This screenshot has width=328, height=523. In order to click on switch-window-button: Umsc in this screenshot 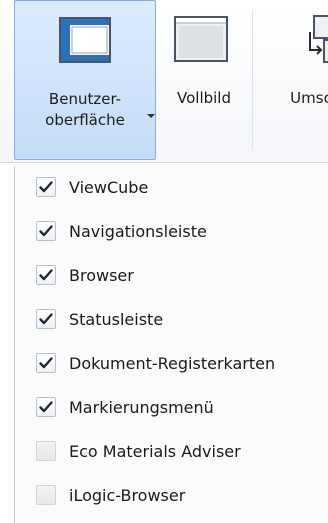, I will do `click(292, 80)`.